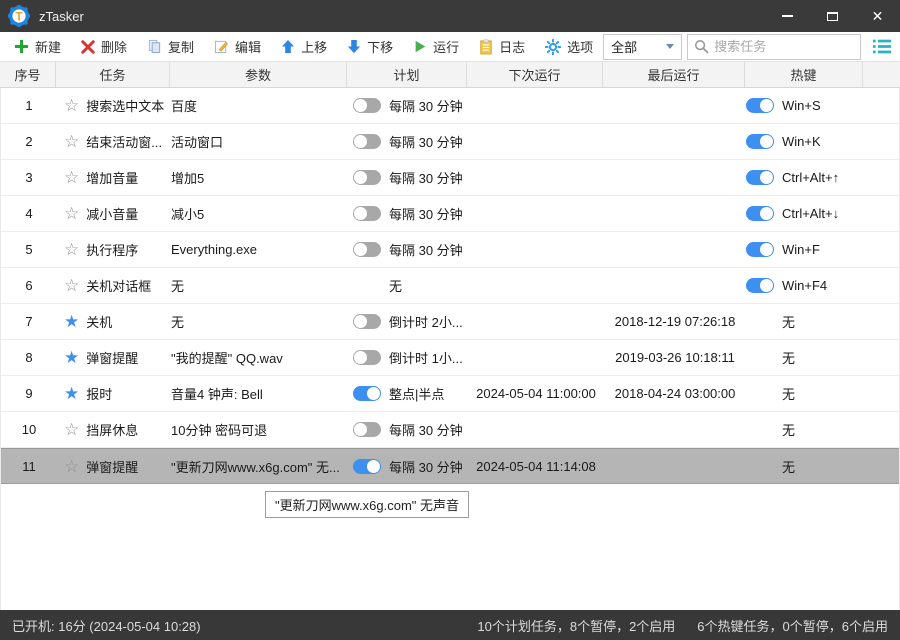 The height and width of the screenshot is (640, 900). What do you see at coordinates (304, 47) in the screenshot?
I see `move-up-button: 上移` at bounding box center [304, 47].